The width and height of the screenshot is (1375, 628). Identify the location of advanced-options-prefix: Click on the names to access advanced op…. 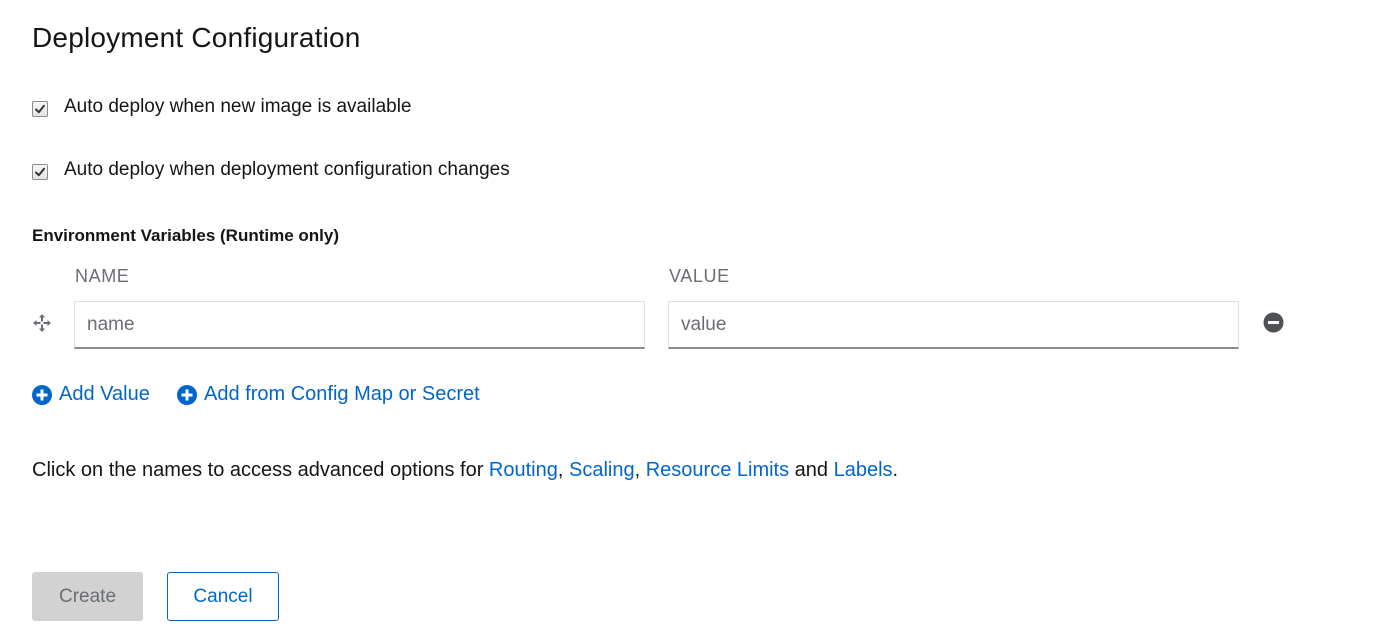
(260, 470).